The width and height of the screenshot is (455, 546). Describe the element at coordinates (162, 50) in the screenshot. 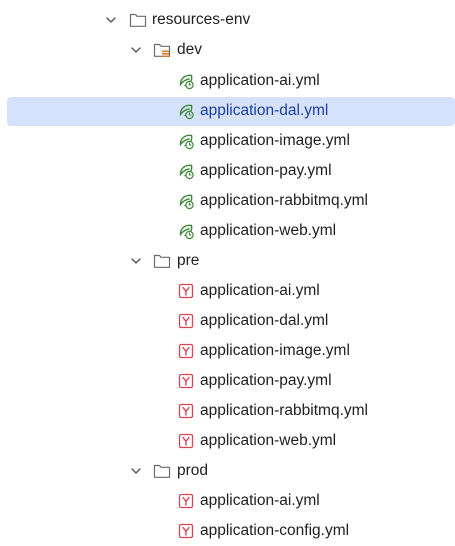

I see `resources-folder-icon` at that location.